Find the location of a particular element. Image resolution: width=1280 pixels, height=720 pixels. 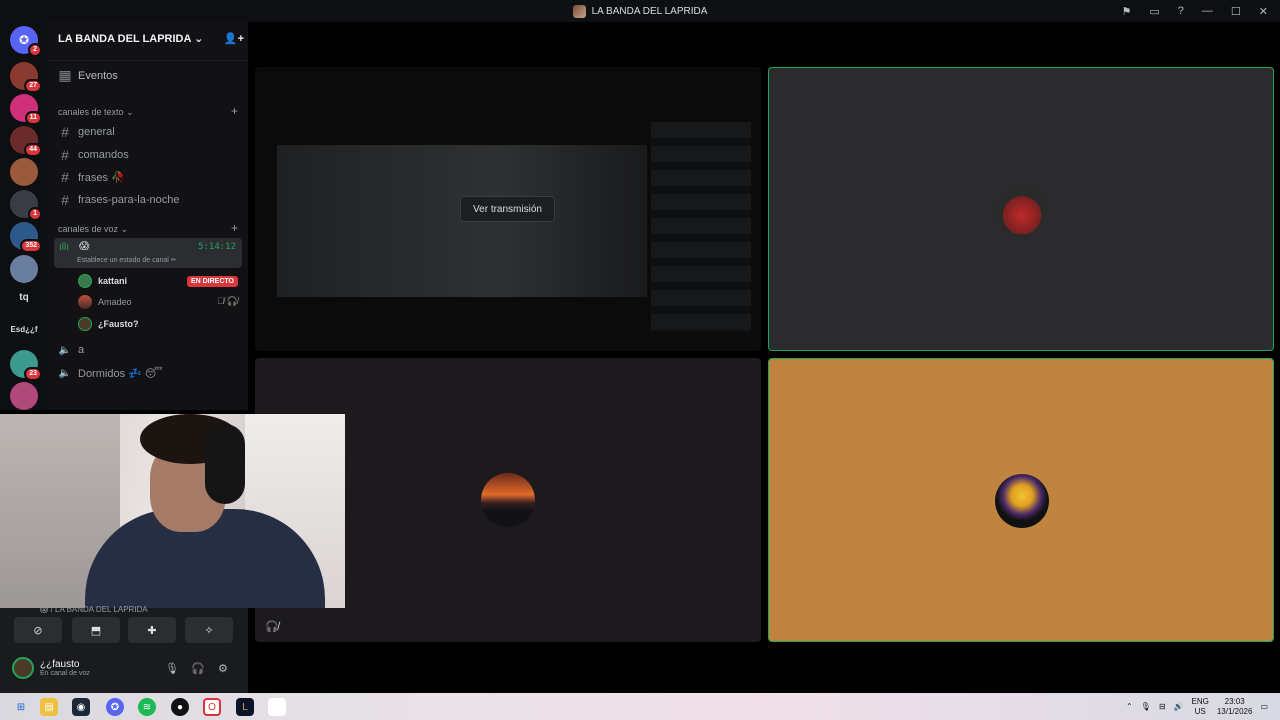

home-button: ✪ 2 is located at coordinates (26, 41).